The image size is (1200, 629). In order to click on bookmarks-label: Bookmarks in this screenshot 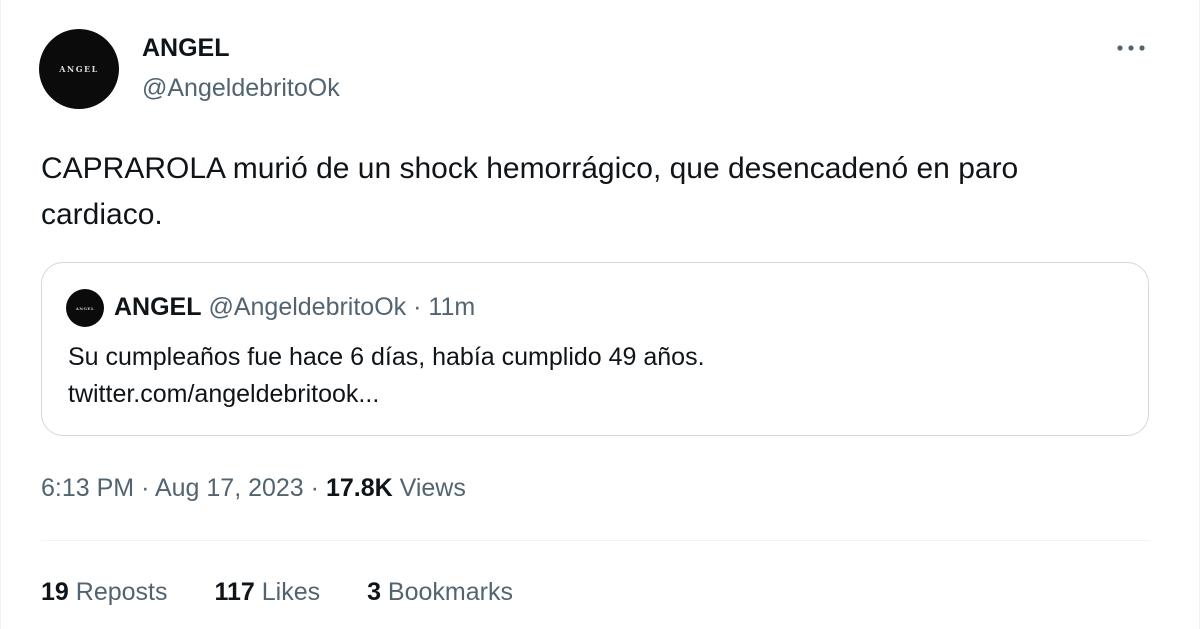, I will do `click(450, 592)`.